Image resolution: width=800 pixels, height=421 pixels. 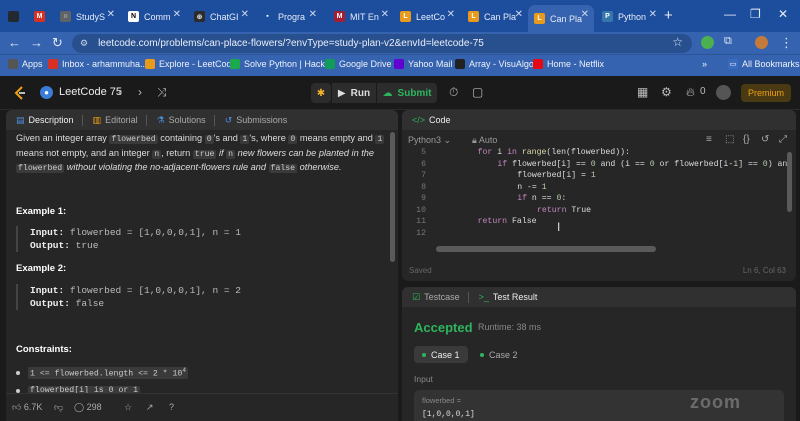 What do you see at coordinates (399, 64) in the screenshot?
I see `yahoo-icon` at bounding box center [399, 64].